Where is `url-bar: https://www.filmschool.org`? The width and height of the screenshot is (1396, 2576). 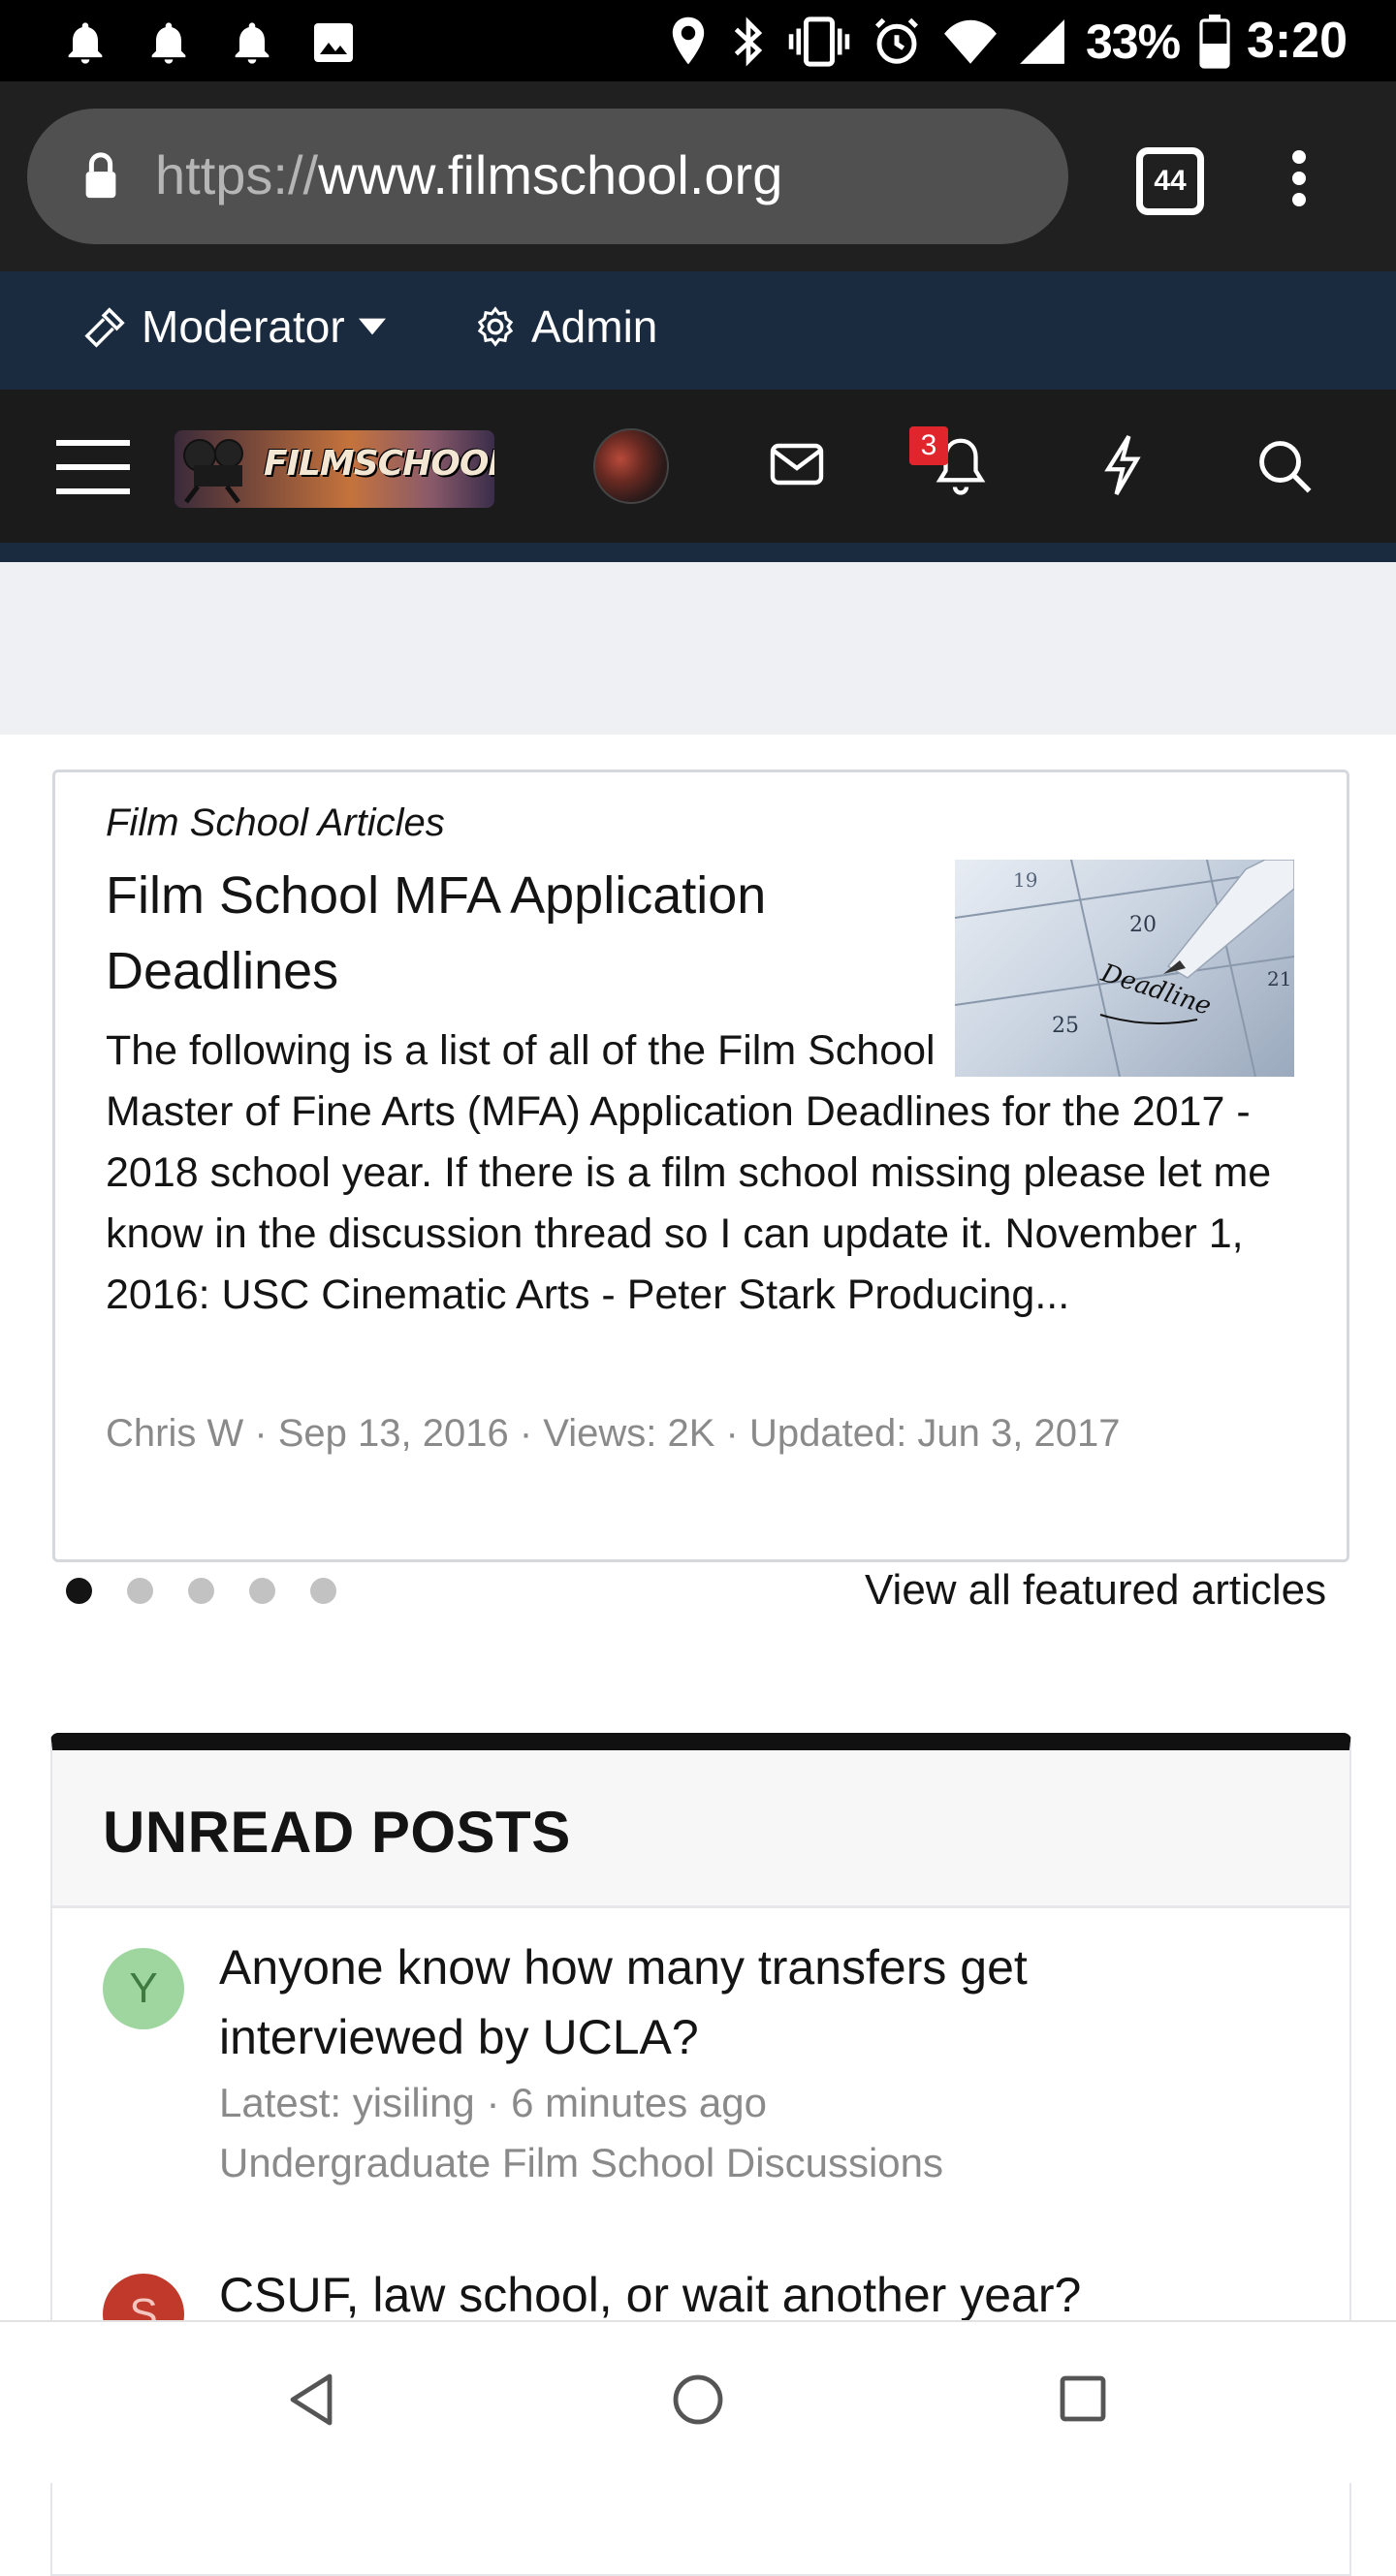
url-bar: https://www.filmschool.org is located at coordinates (547, 176).